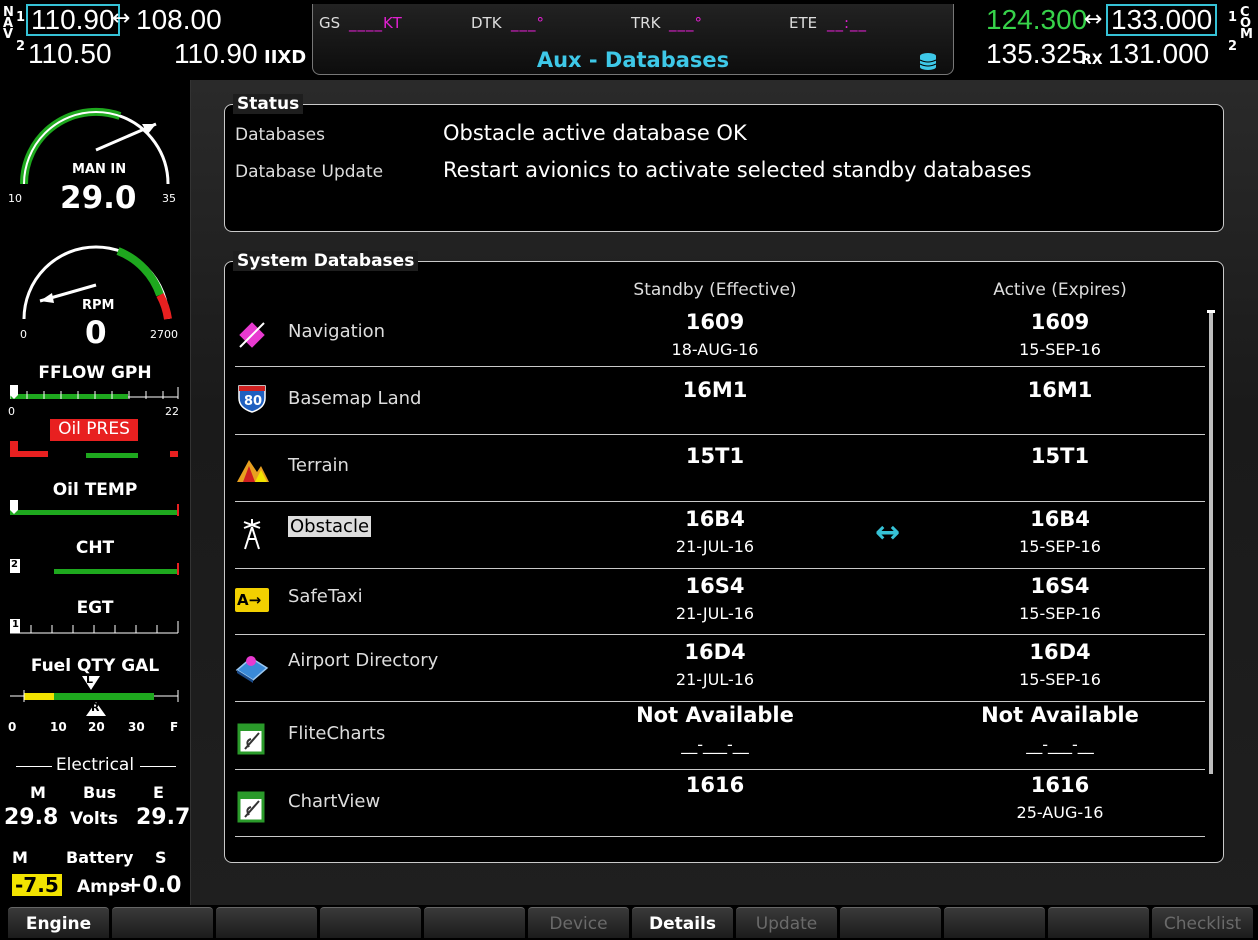 This screenshot has height=940, width=1258. I want to click on navigation-icon, so click(252, 335).